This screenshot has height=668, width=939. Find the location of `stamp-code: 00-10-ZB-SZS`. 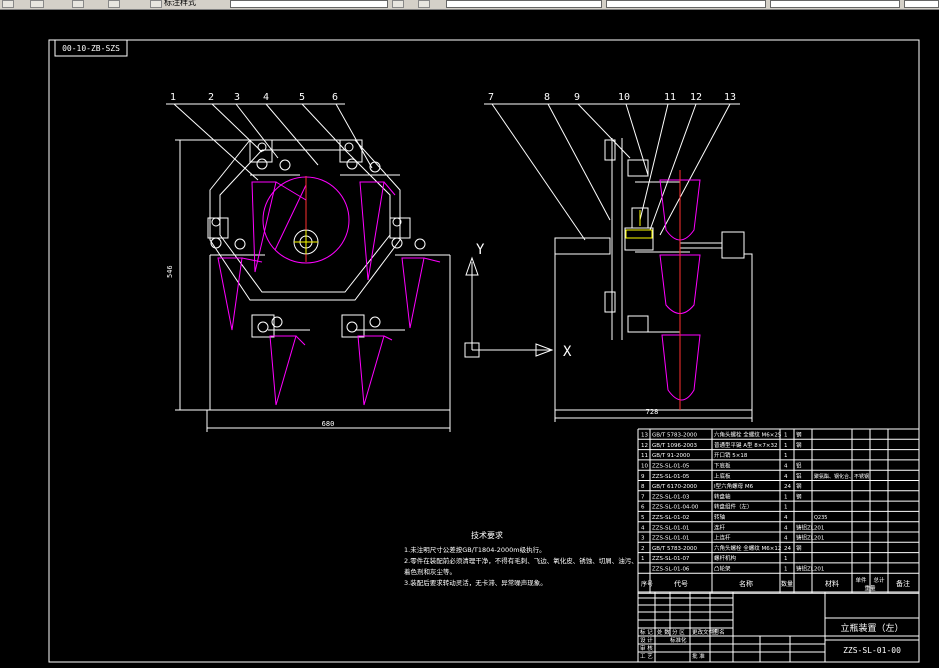

stamp-code: 00-10-ZB-SZS is located at coordinates (91, 48).